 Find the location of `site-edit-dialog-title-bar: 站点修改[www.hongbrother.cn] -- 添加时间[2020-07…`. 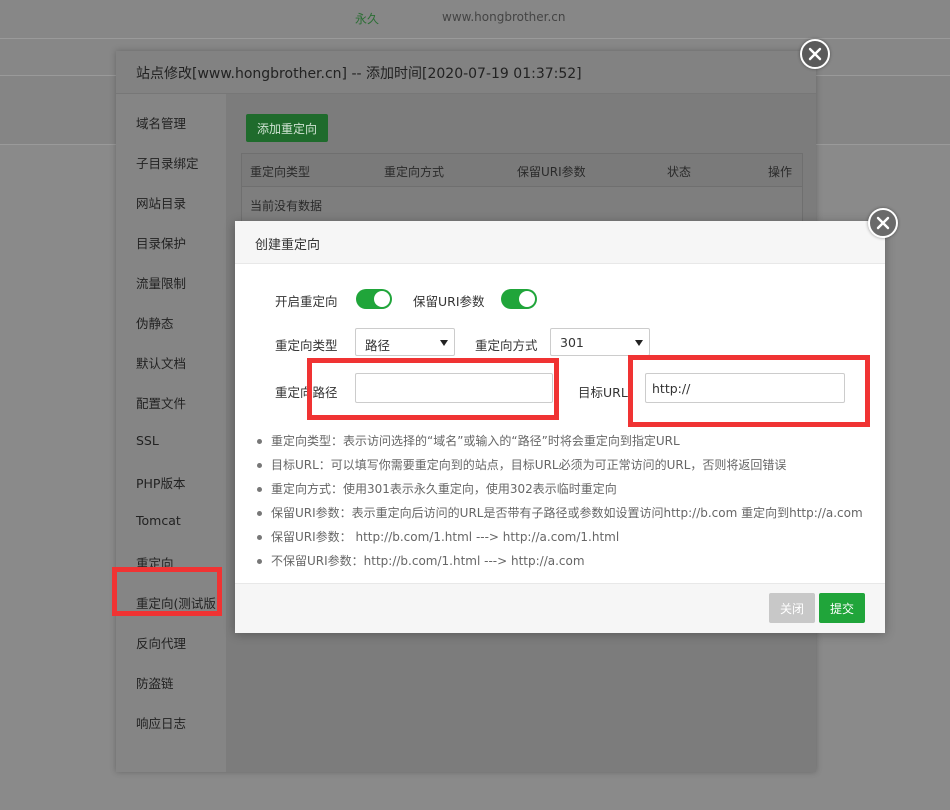

site-edit-dialog-title-bar: 站点修改[www.hongbrother.cn] -- 添加时间[2020-07… is located at coordinates (466, 72).